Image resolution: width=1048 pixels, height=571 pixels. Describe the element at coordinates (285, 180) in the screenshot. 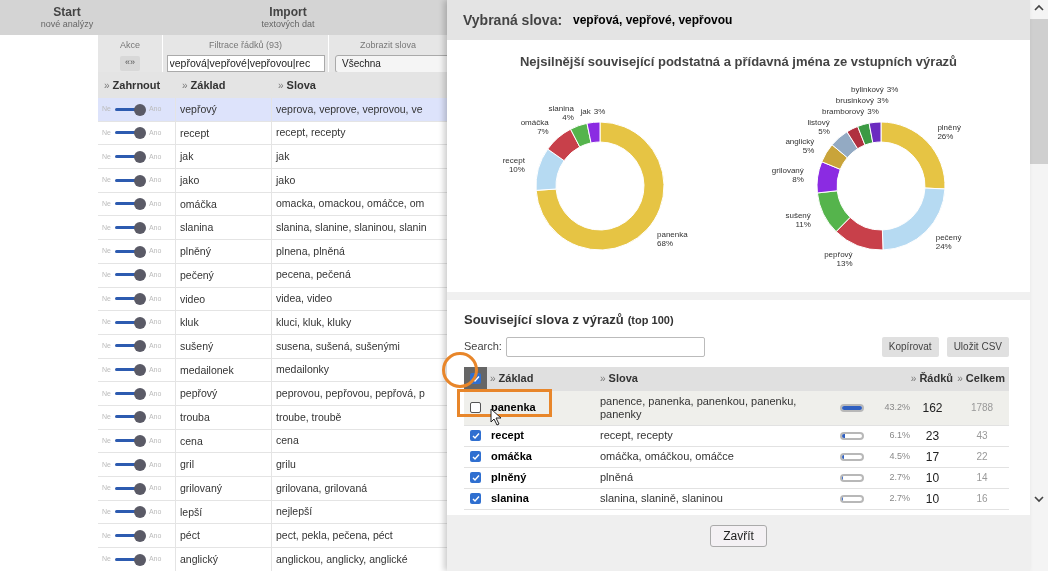

I see `word-forms: jako` at that location.